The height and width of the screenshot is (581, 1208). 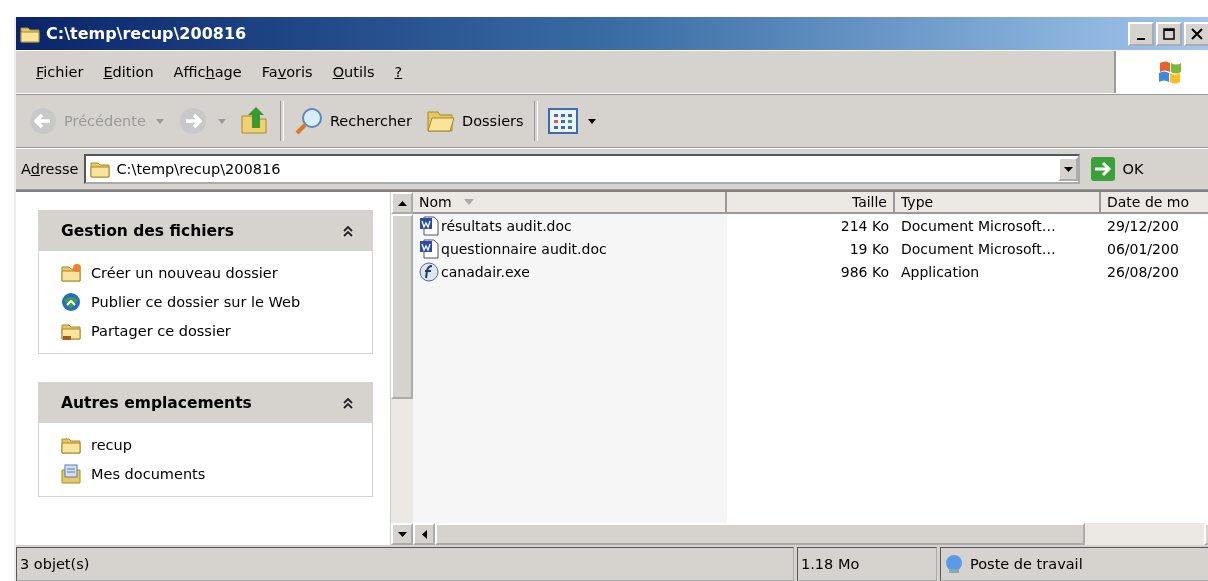 What do you see at coordinates (216, 445) in the screenshot?
I see `task-link: recup` at bounding box center [216, 445].